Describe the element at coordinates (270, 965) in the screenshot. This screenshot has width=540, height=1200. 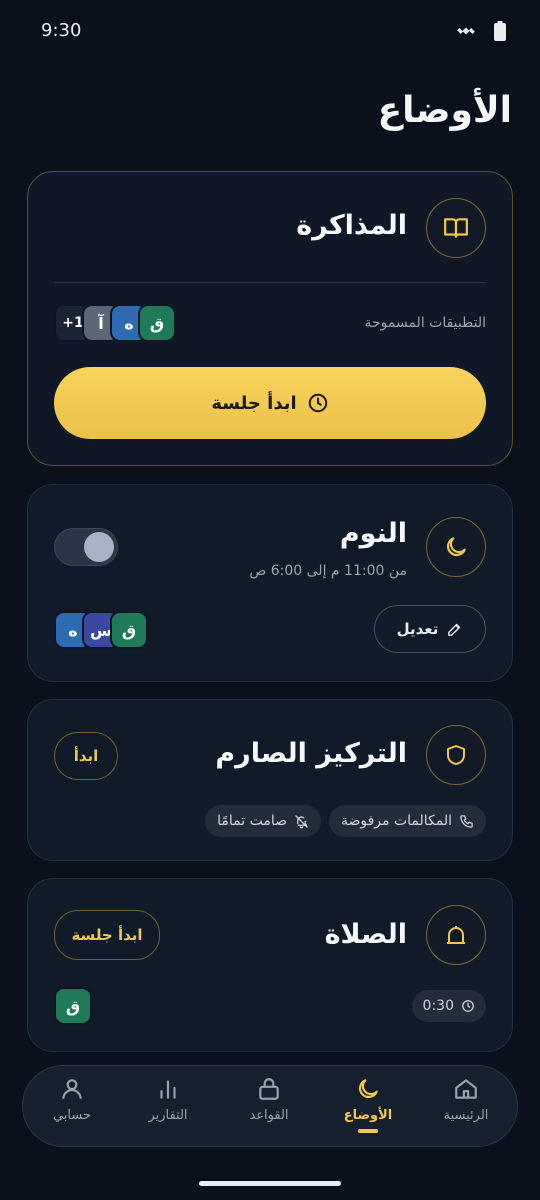
I see `prayer-mode-card: الصلاة ابدأ جلسة 0:30 ق` at that location.